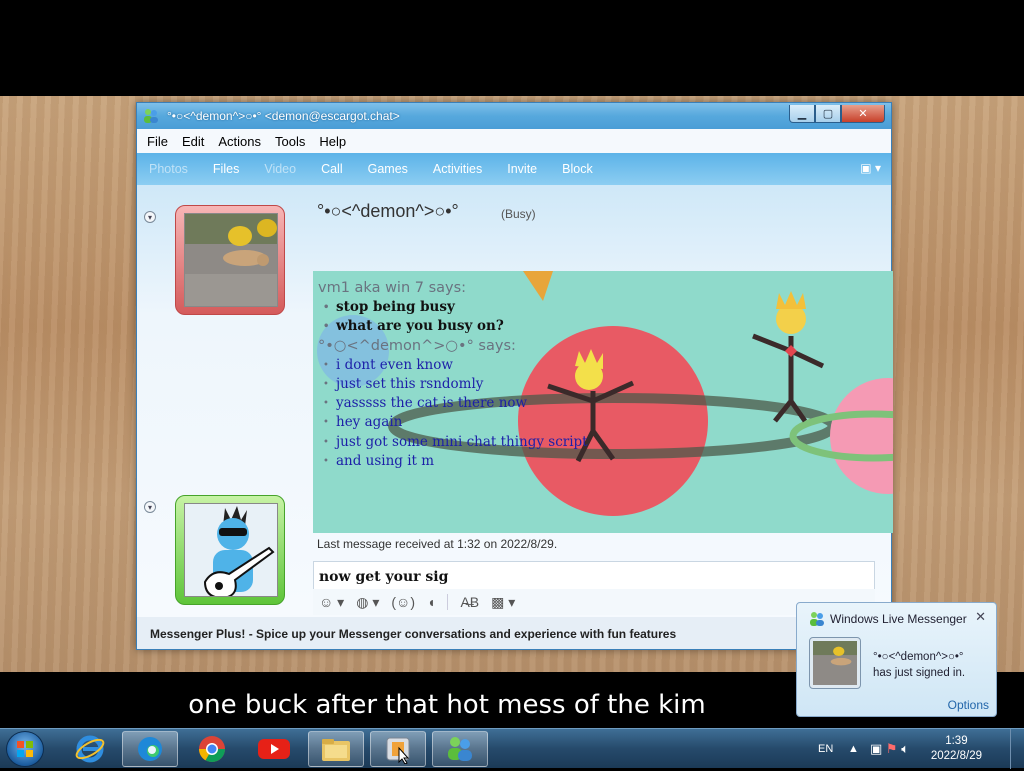 This screenshot has height=771, width=1024. I want to click on toolbar-activities: Activities, so click(457, 169).